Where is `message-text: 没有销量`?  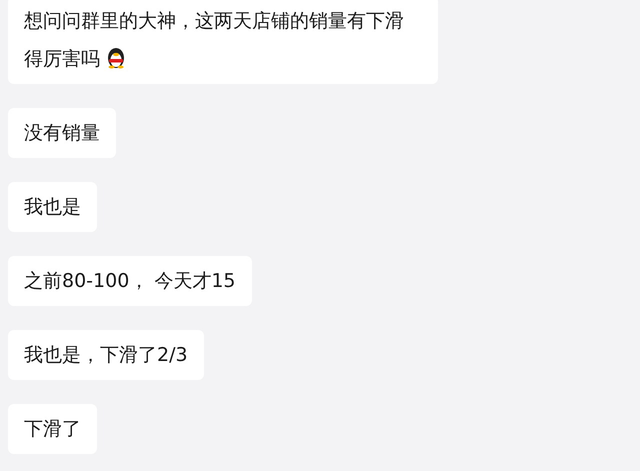 message-text: 没有销量 is located at coordinates (62, 133).